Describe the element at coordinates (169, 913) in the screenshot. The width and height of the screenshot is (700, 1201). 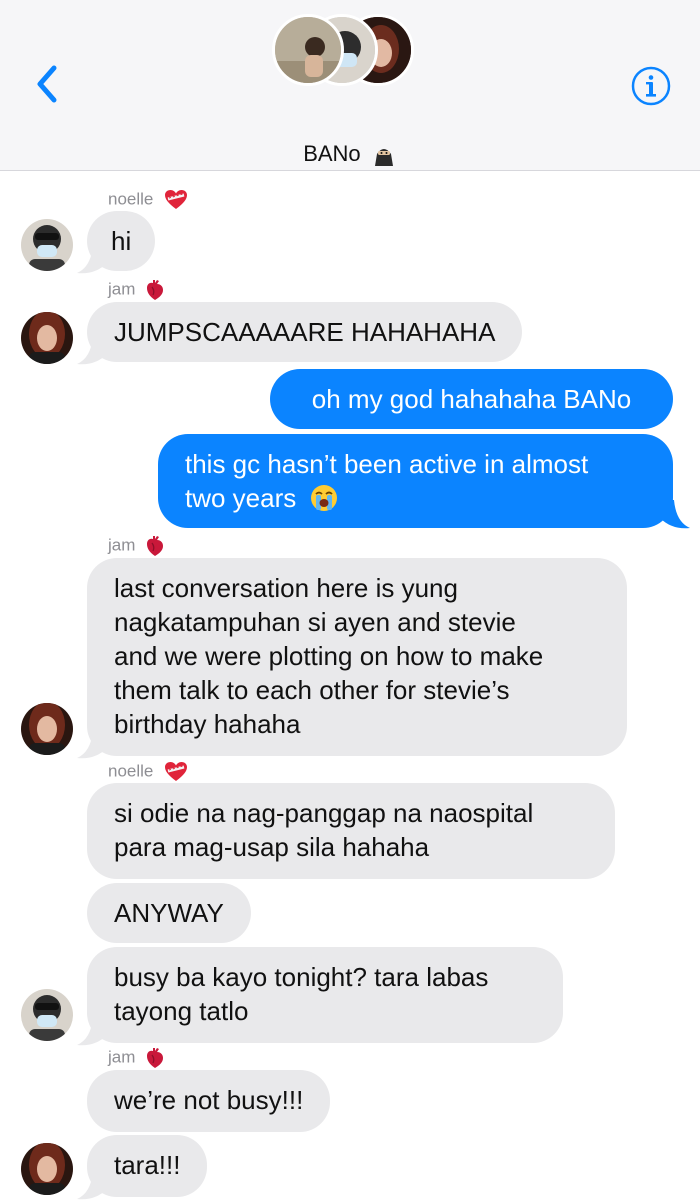
I see `message-bubble: ANYWAY` at that location.